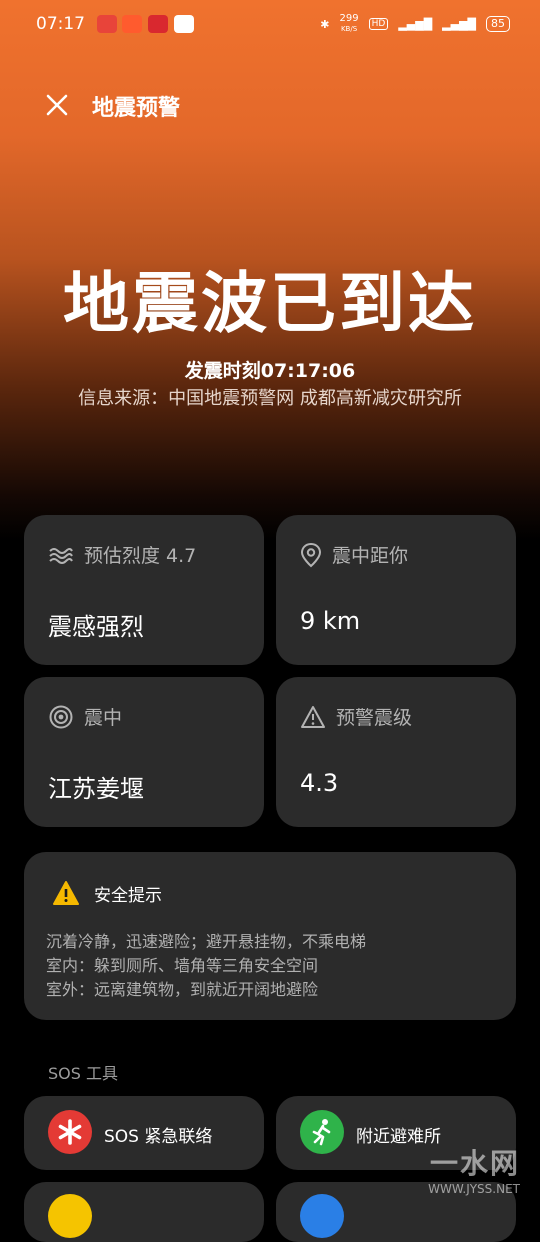  I want to click on sos-emergency-button: SOS 紧急联络, so click(144, 1133).